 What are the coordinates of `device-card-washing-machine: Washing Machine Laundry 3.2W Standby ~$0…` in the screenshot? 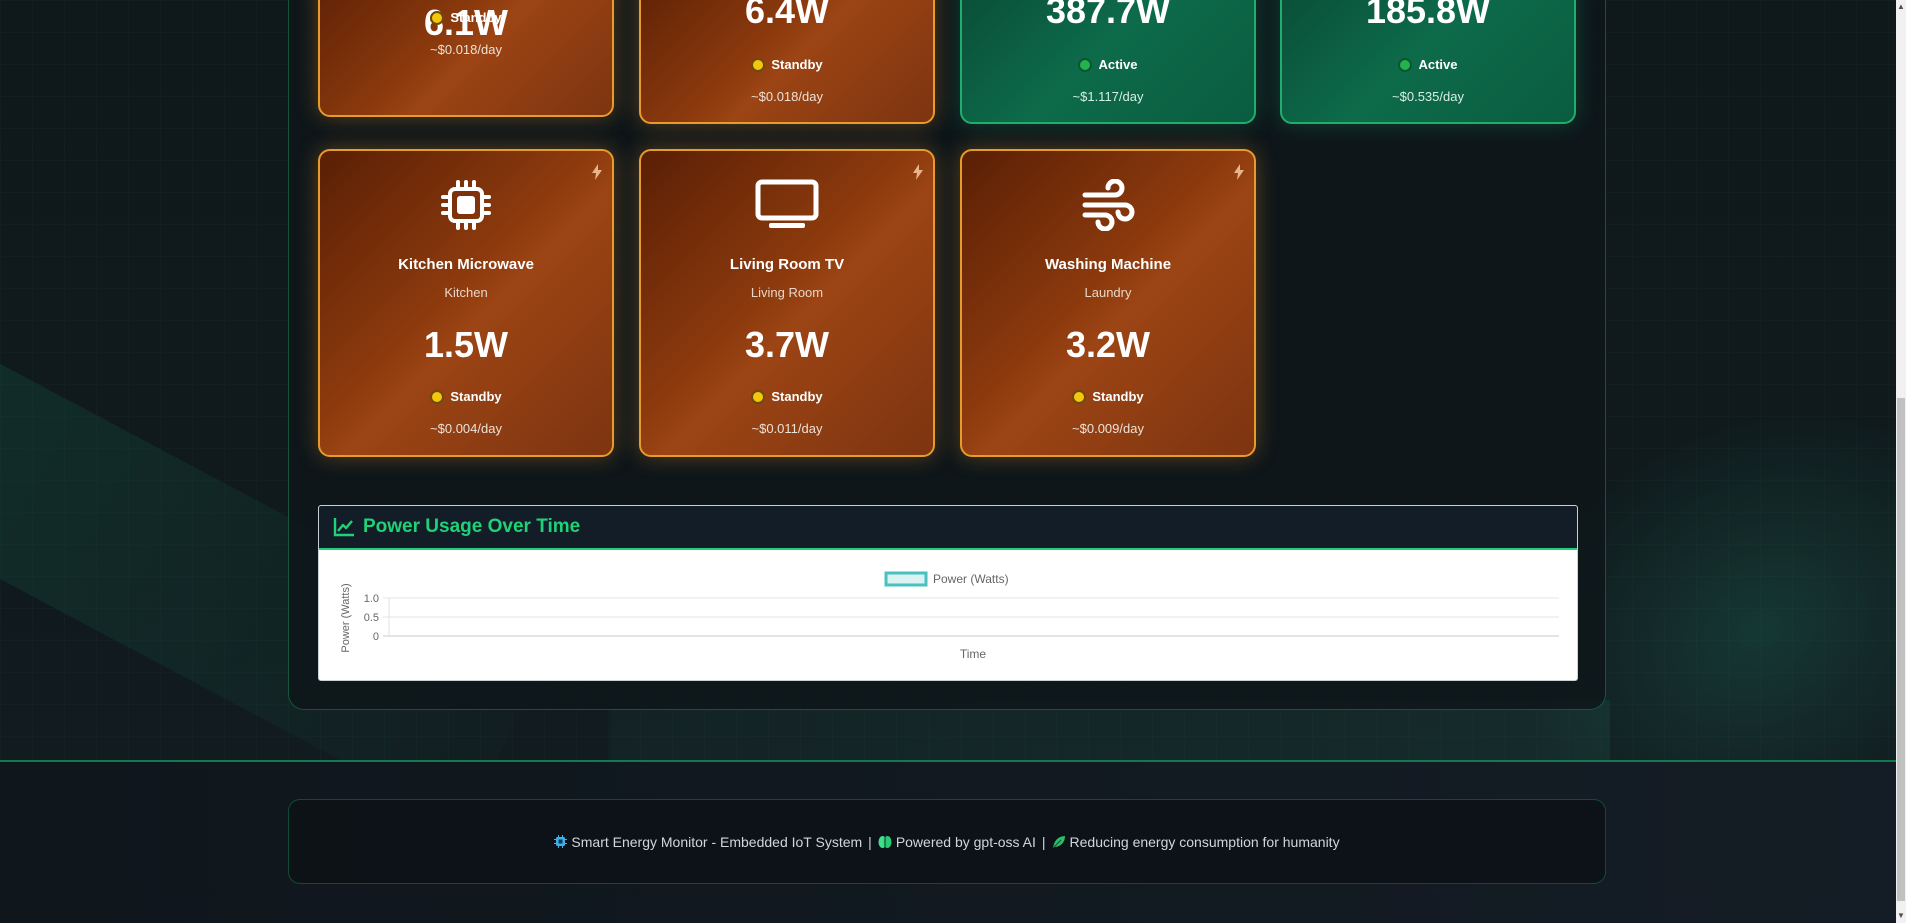 It's located at (1108, 303).